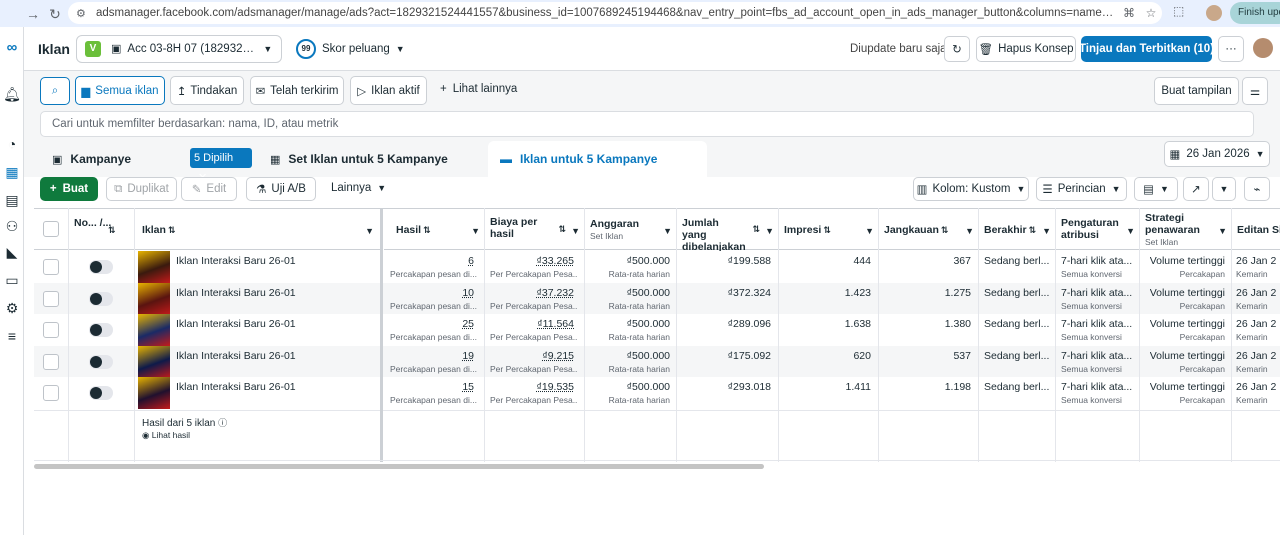 Image resolution: width=1280 pixels, height=535 pixels. Describe the element at coordinates (534, 229) in the screenshot. I see `col-cost-per-result: Biaya per hasil ⇅ ▼` at that location.